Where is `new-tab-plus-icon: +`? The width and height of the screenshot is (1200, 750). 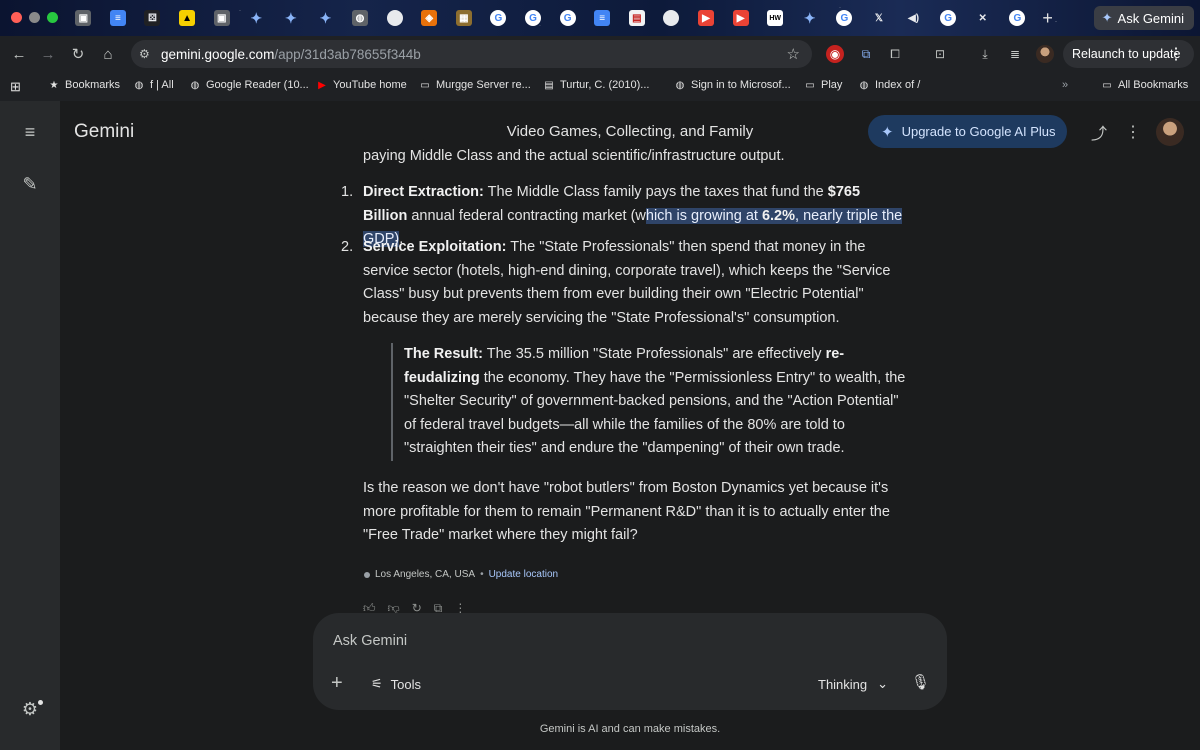 new-tab-plus-icon: + is located at coordinates (1048, 18).